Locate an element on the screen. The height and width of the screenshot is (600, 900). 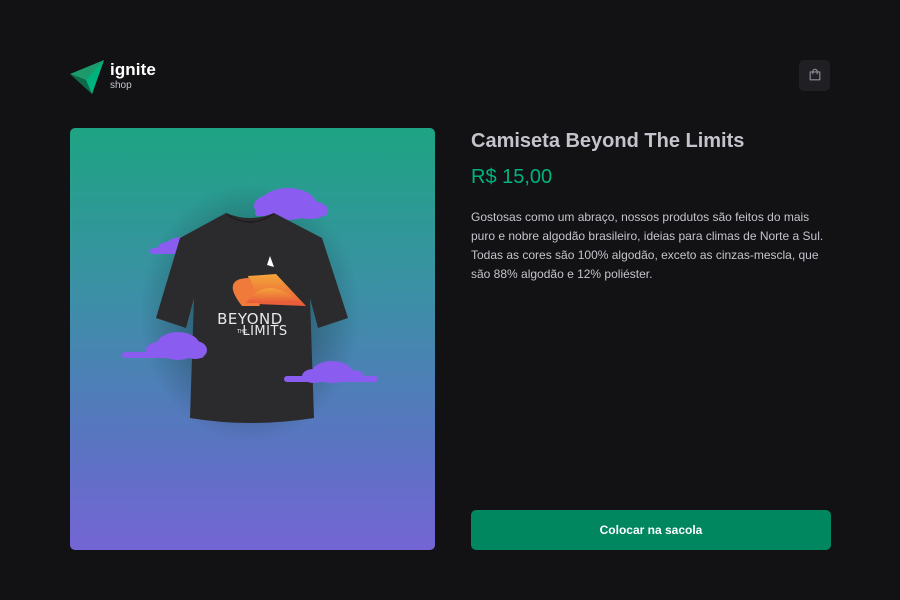
brand-wordmark: ignite shop is located at coordinates (133, 76).